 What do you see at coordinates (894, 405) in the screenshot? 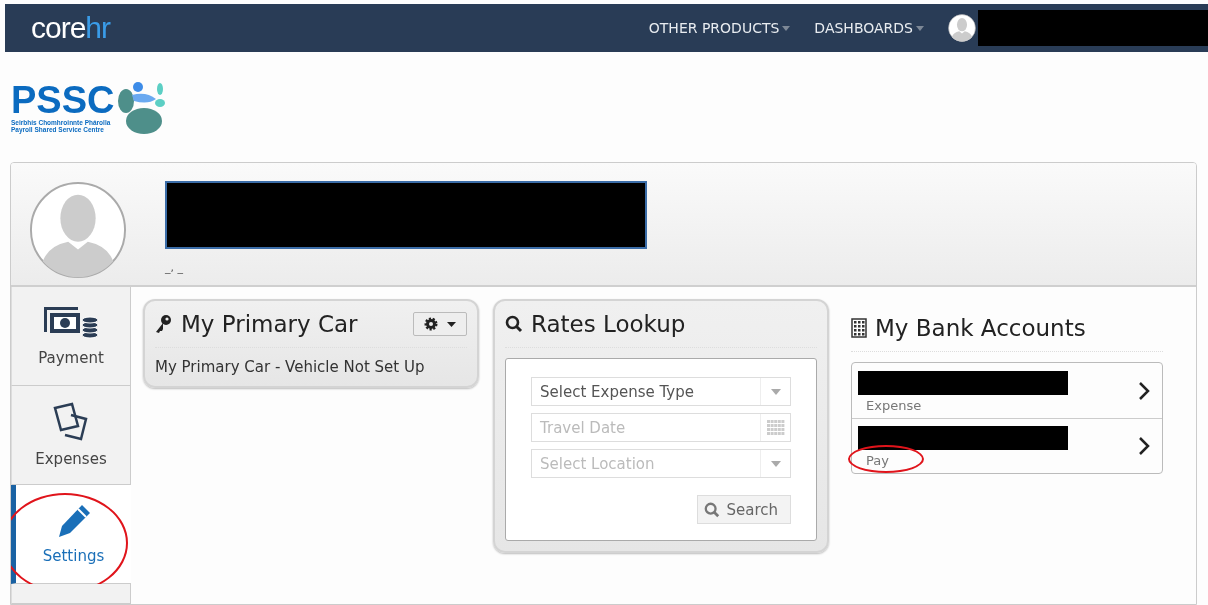
I see `account-type: Expense` at bounding box center [894, 405].